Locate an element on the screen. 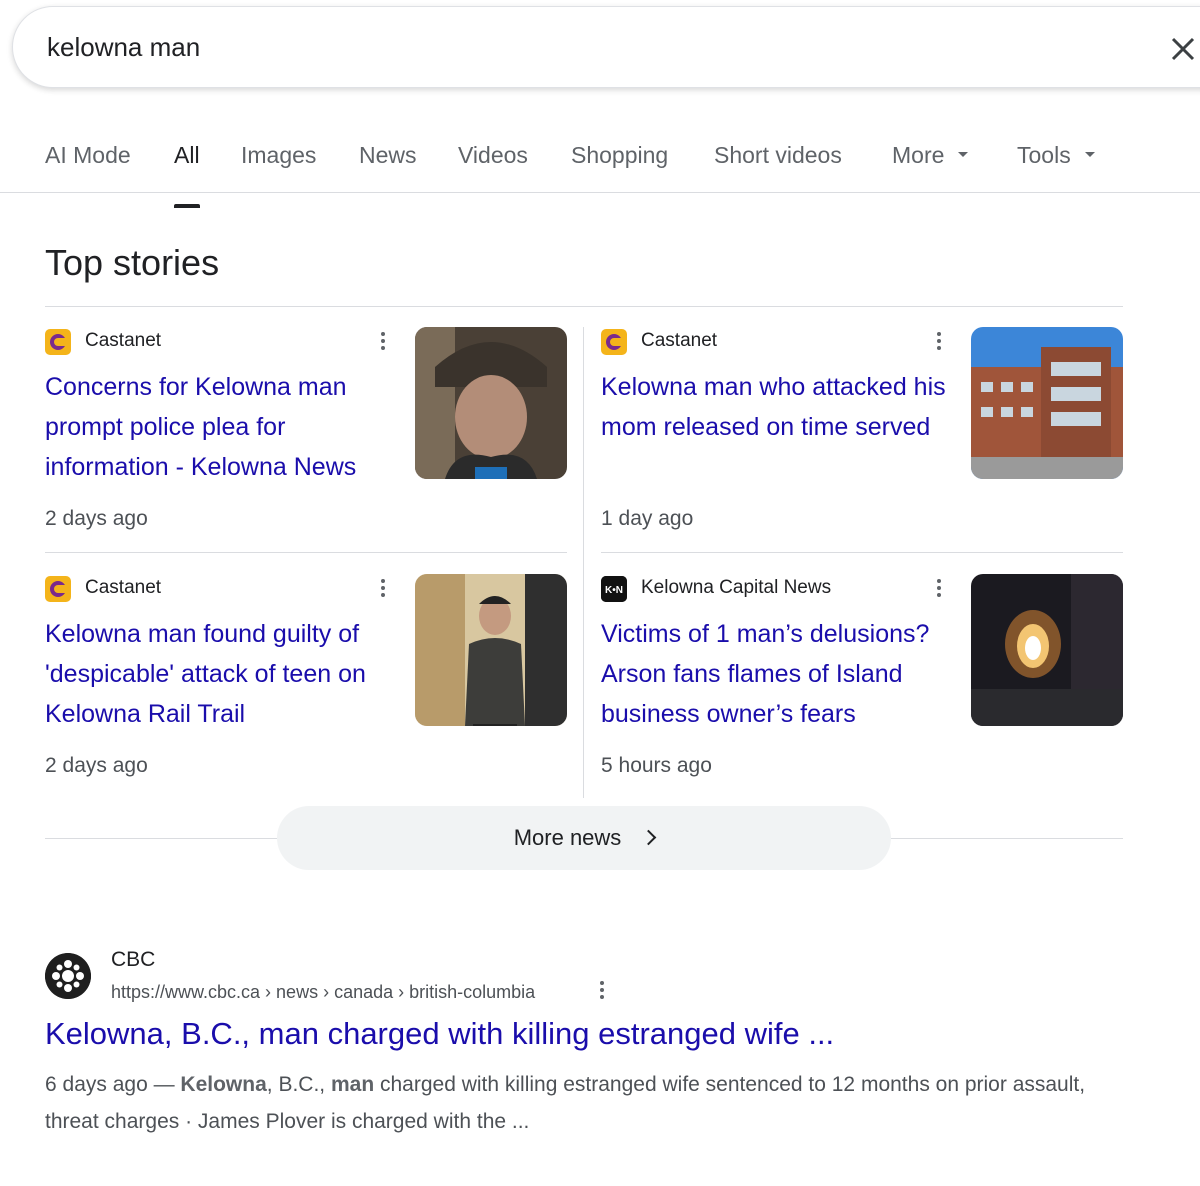 The height and width of the screenshot is (1186, 1200). more-news-button: More news is located at coordinates (584, 838).